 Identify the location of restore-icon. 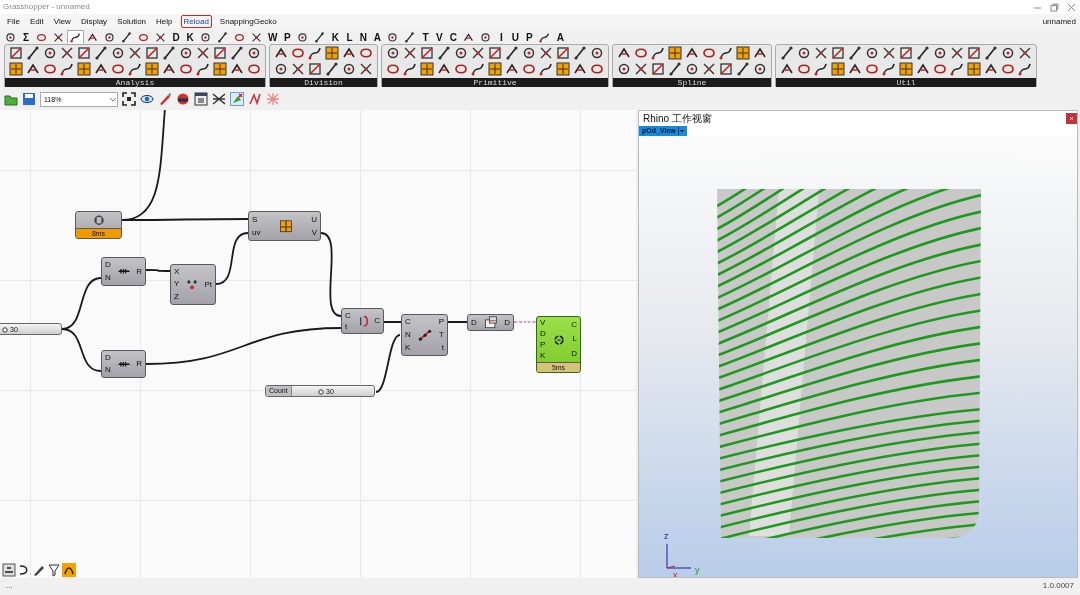
(1054, 7).